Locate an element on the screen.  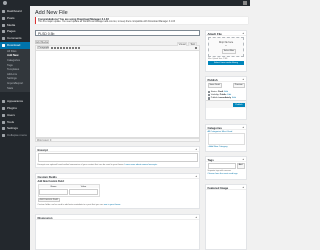
tab-most-used: Most Used is located at coordinates (227, 132).